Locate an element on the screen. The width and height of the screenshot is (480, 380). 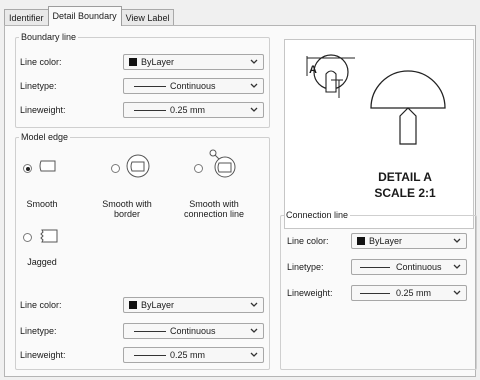
tab-identifier: Identifier is located at coordinates (26, 17).